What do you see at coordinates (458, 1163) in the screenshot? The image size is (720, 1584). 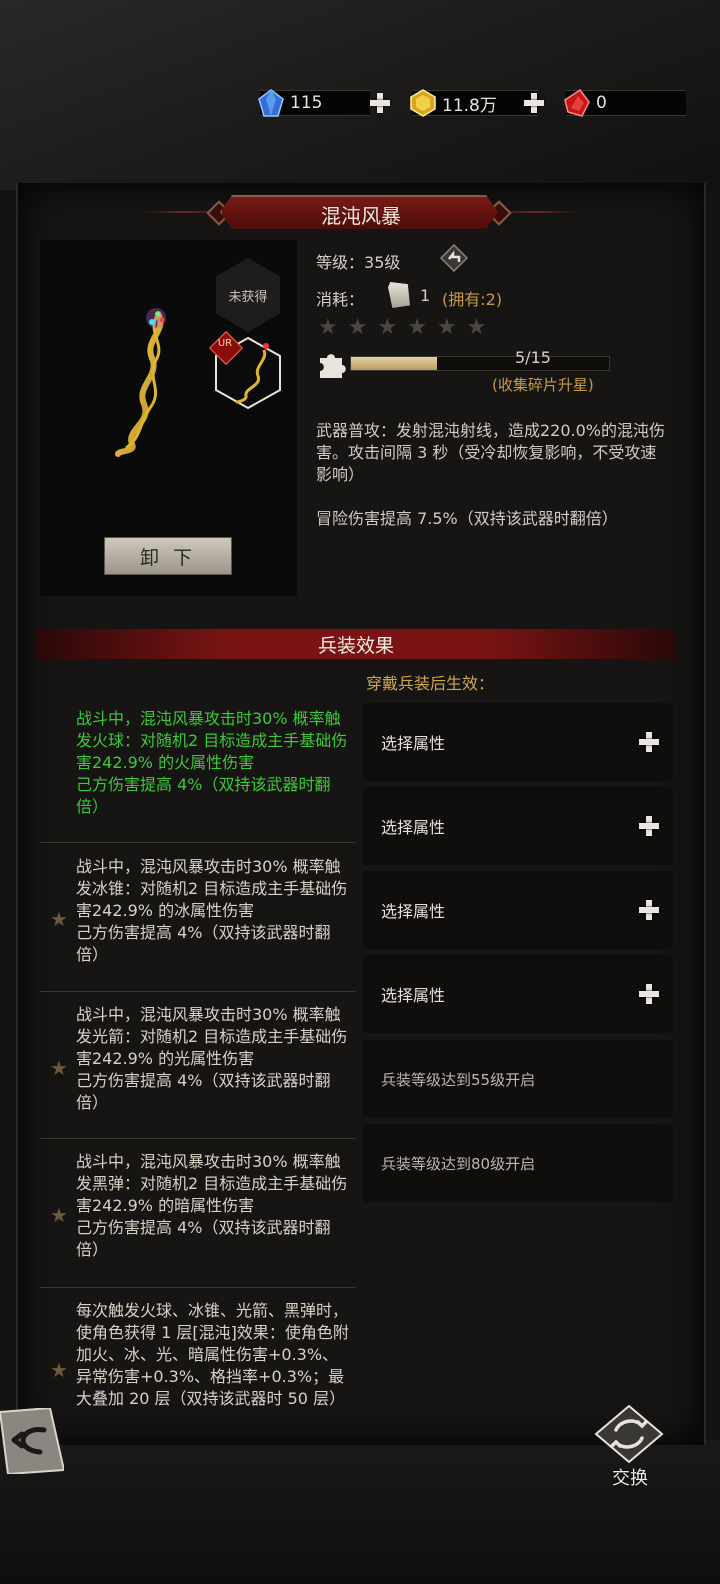 I see `slot-lock-label: 兵装等级达到80级开启` at bounding box center [458, 1163].